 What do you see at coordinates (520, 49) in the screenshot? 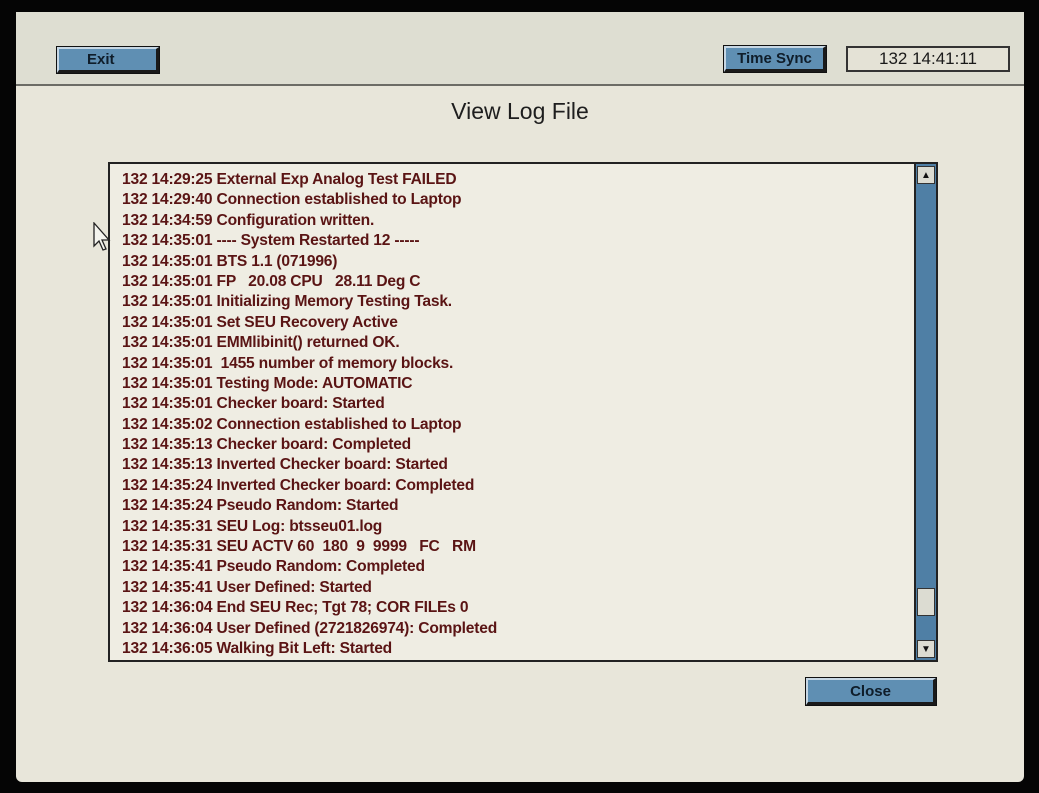
I see `top-toolbar: Exit Time Sync 132 14:41:11` at bounding box center [520, 49].